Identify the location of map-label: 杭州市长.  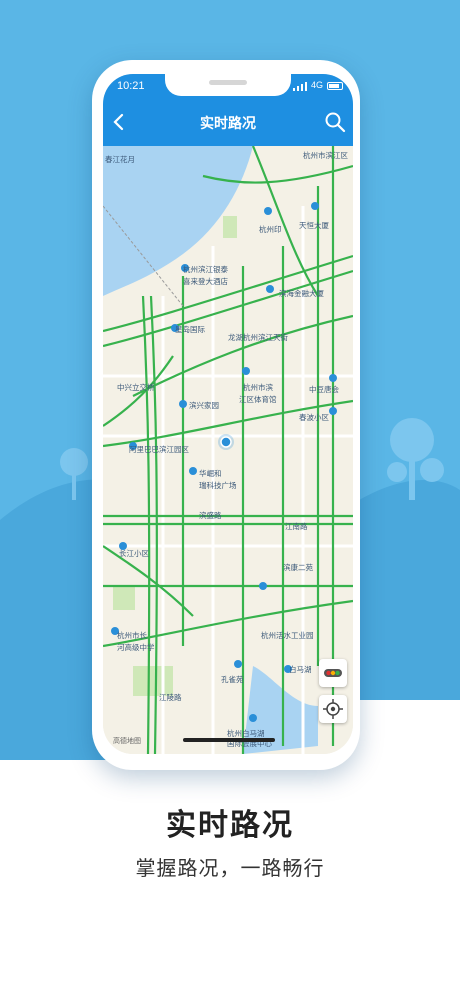
(132, 635).